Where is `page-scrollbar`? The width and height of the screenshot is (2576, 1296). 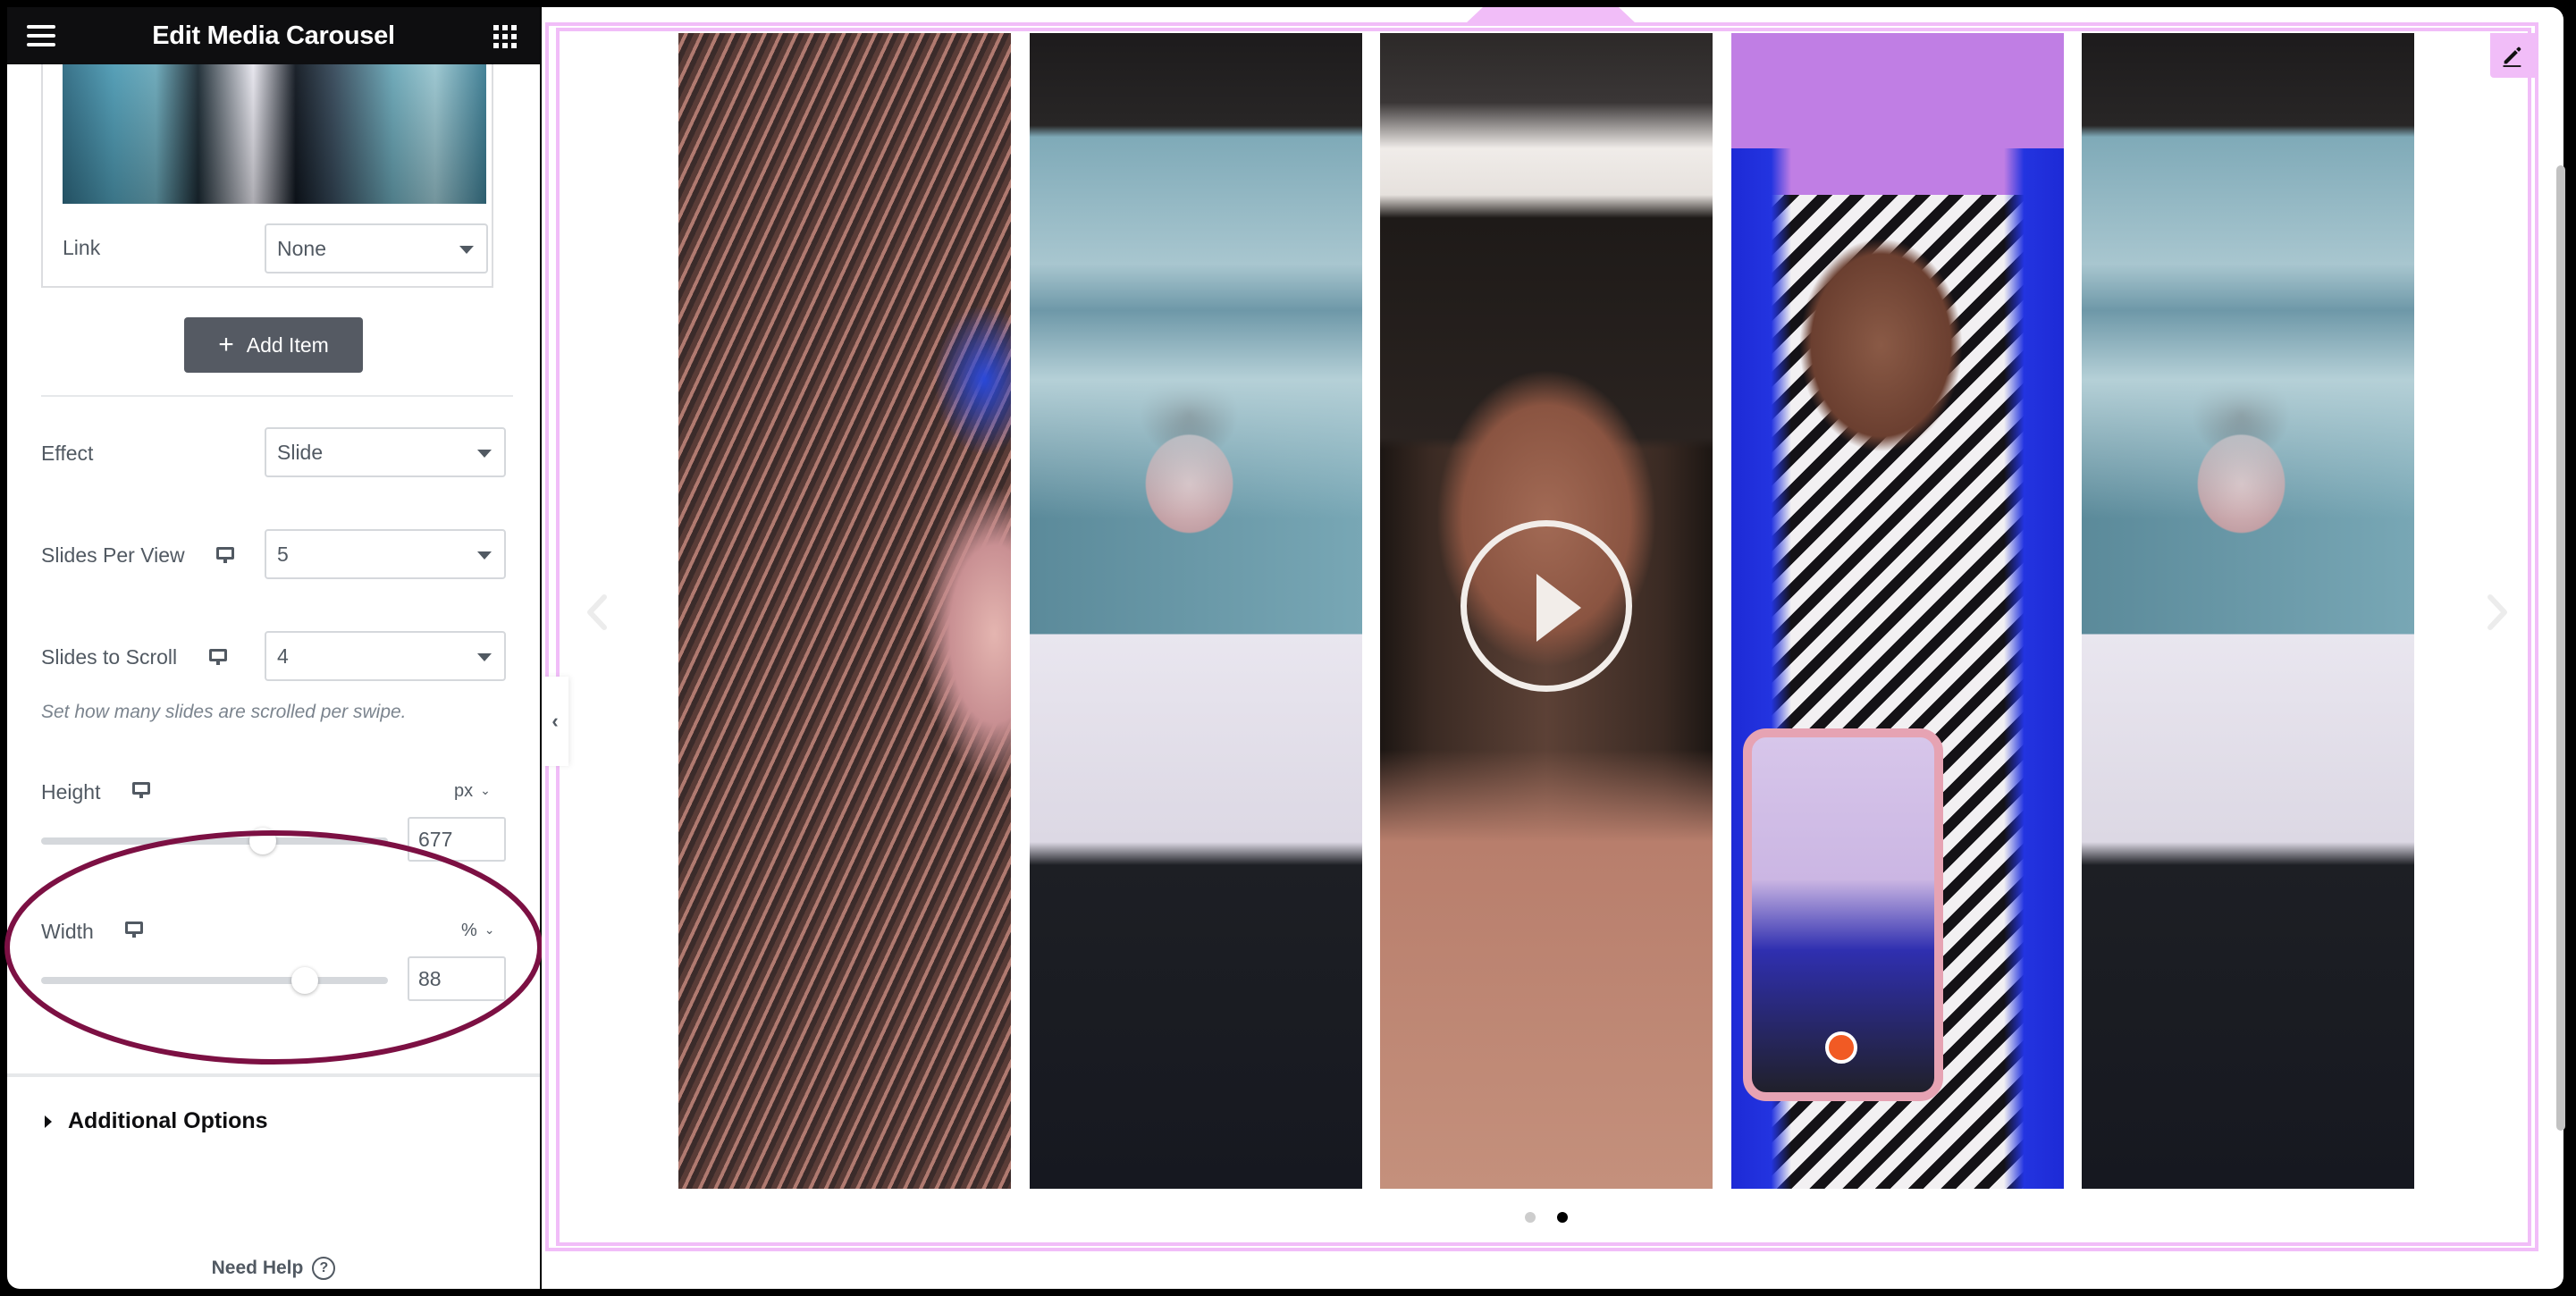 page-scrollbar is located at coordinates (2561, 648).